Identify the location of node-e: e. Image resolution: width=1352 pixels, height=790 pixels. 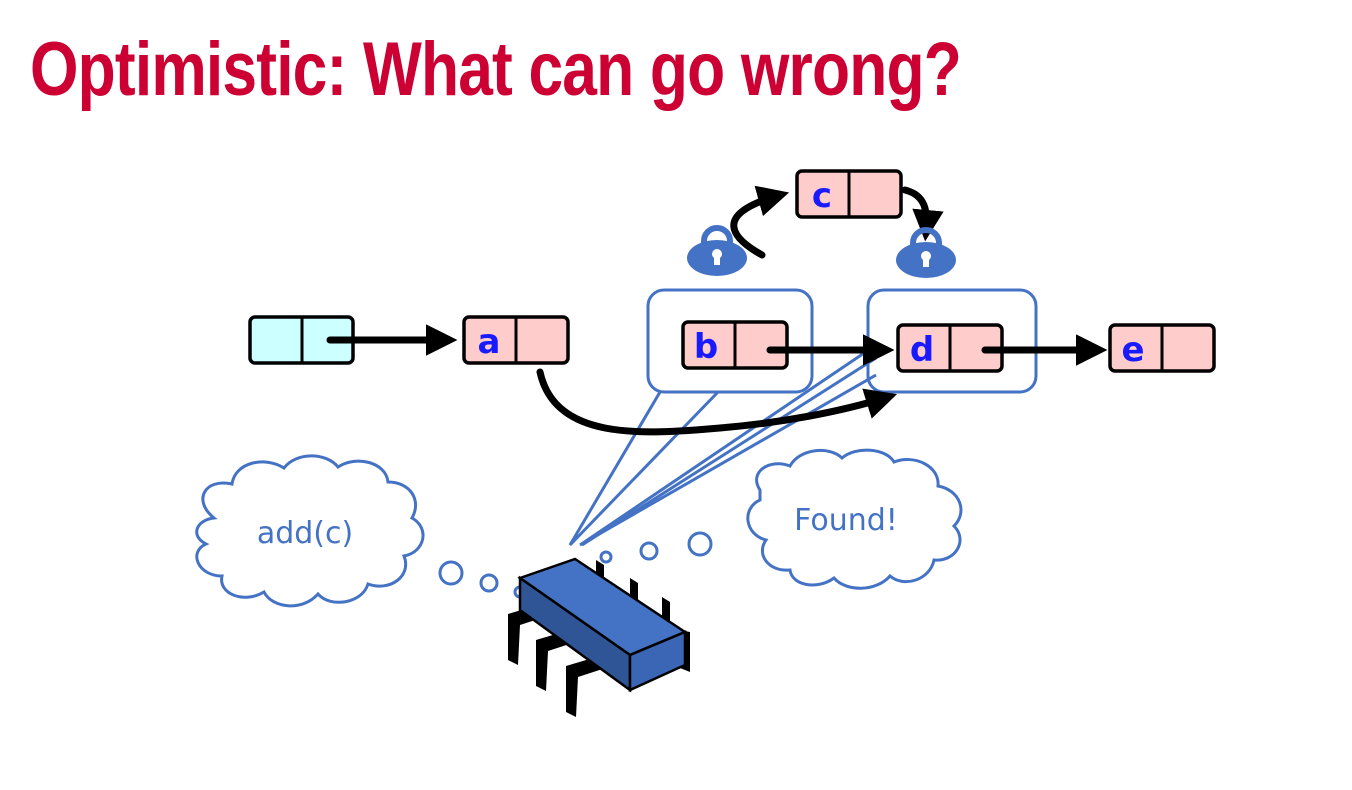
(1162, 348).